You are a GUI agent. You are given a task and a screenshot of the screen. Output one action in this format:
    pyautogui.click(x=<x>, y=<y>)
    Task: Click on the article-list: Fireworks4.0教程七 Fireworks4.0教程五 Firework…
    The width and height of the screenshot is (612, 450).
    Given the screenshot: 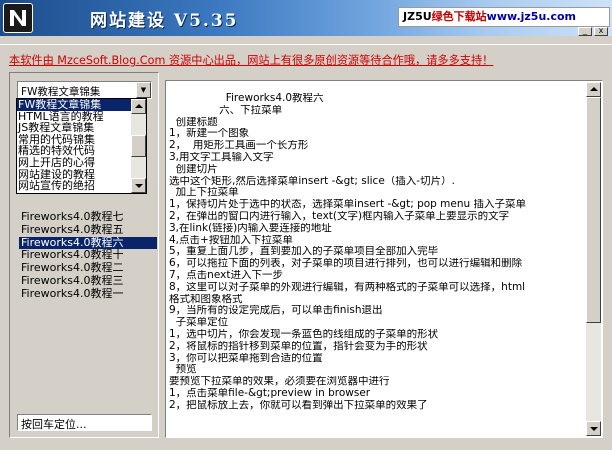 What is the action you would take?
    pyautogui.click(x=88, y=255)
    